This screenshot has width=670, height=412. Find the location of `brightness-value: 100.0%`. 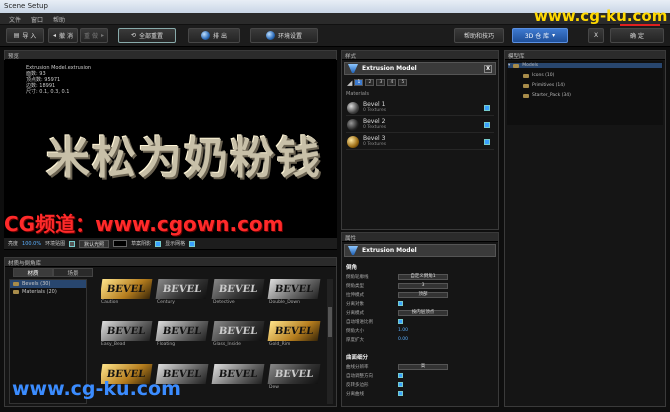

brightness-value: 100.0% is located at coordinates (31, 244).